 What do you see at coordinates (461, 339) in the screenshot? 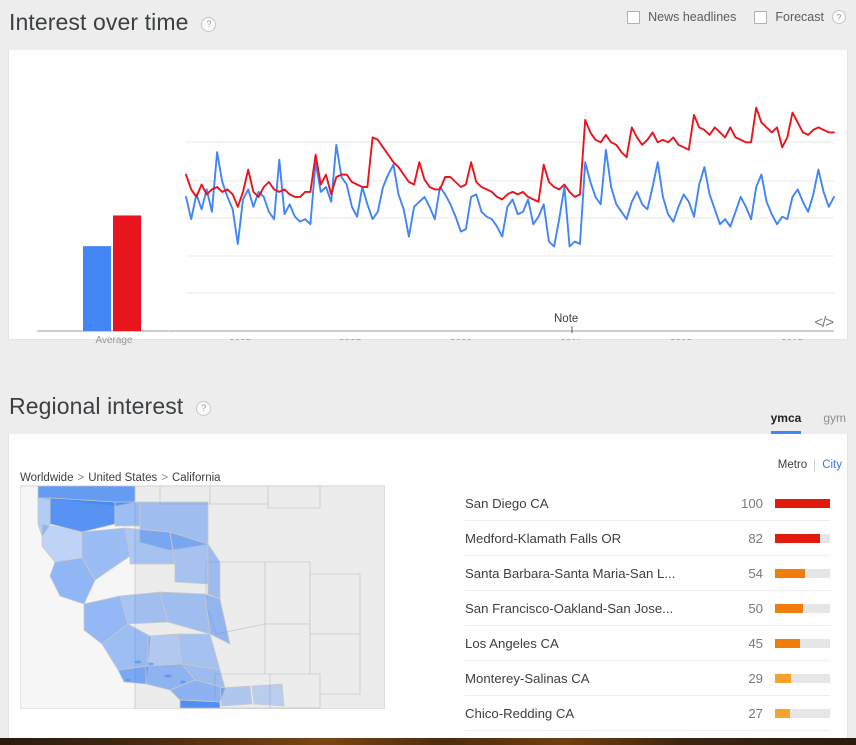
I see `x-axis-tick-label: 2009` at bounding box center [461, 339].